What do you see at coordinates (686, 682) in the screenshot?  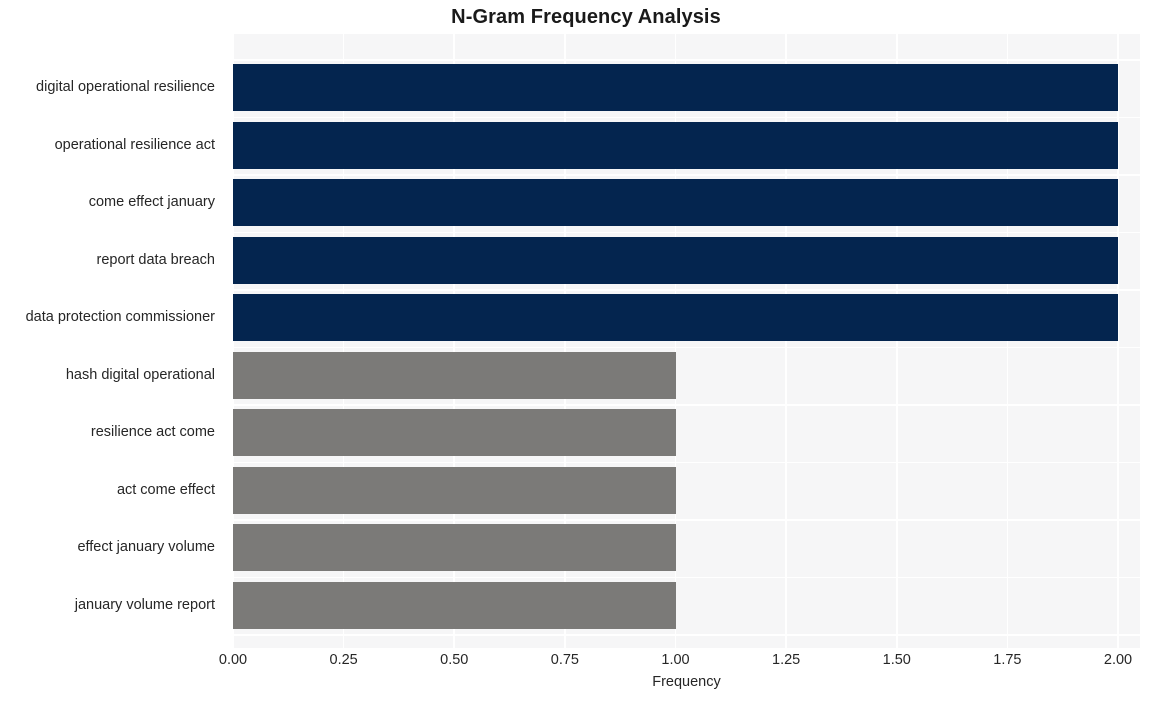 I see `x-axis-title: Frequency` at bounding box center [686, 682].